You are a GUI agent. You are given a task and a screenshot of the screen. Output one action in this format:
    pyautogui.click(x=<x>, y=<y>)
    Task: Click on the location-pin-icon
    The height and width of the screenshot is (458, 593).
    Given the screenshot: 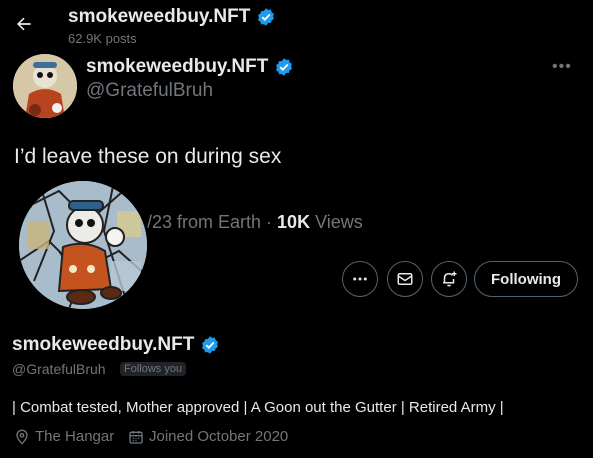 What is the action you would take?
    pyautogui.click(x=22, y=437)
    